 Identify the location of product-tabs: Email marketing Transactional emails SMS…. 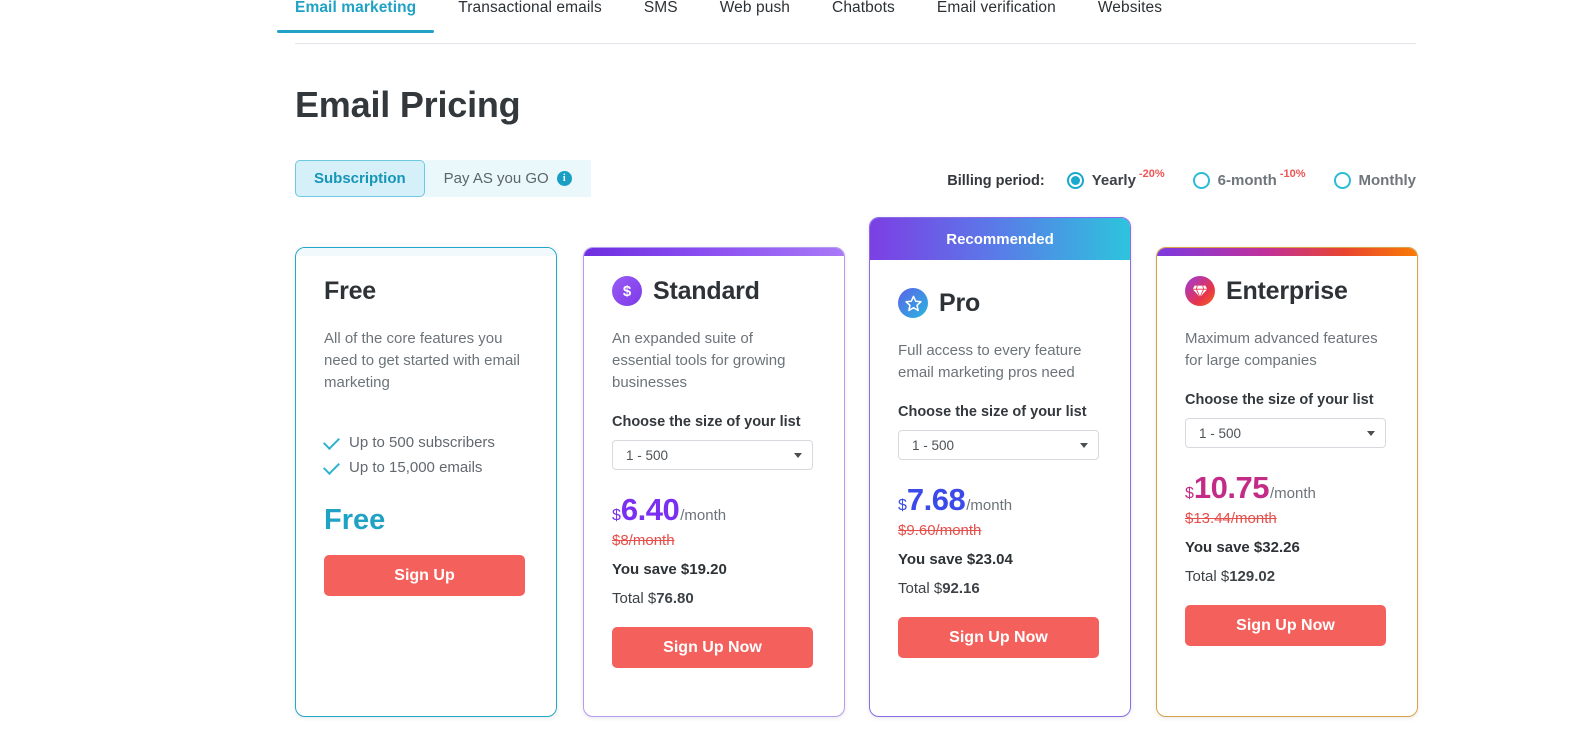
(846, 22).